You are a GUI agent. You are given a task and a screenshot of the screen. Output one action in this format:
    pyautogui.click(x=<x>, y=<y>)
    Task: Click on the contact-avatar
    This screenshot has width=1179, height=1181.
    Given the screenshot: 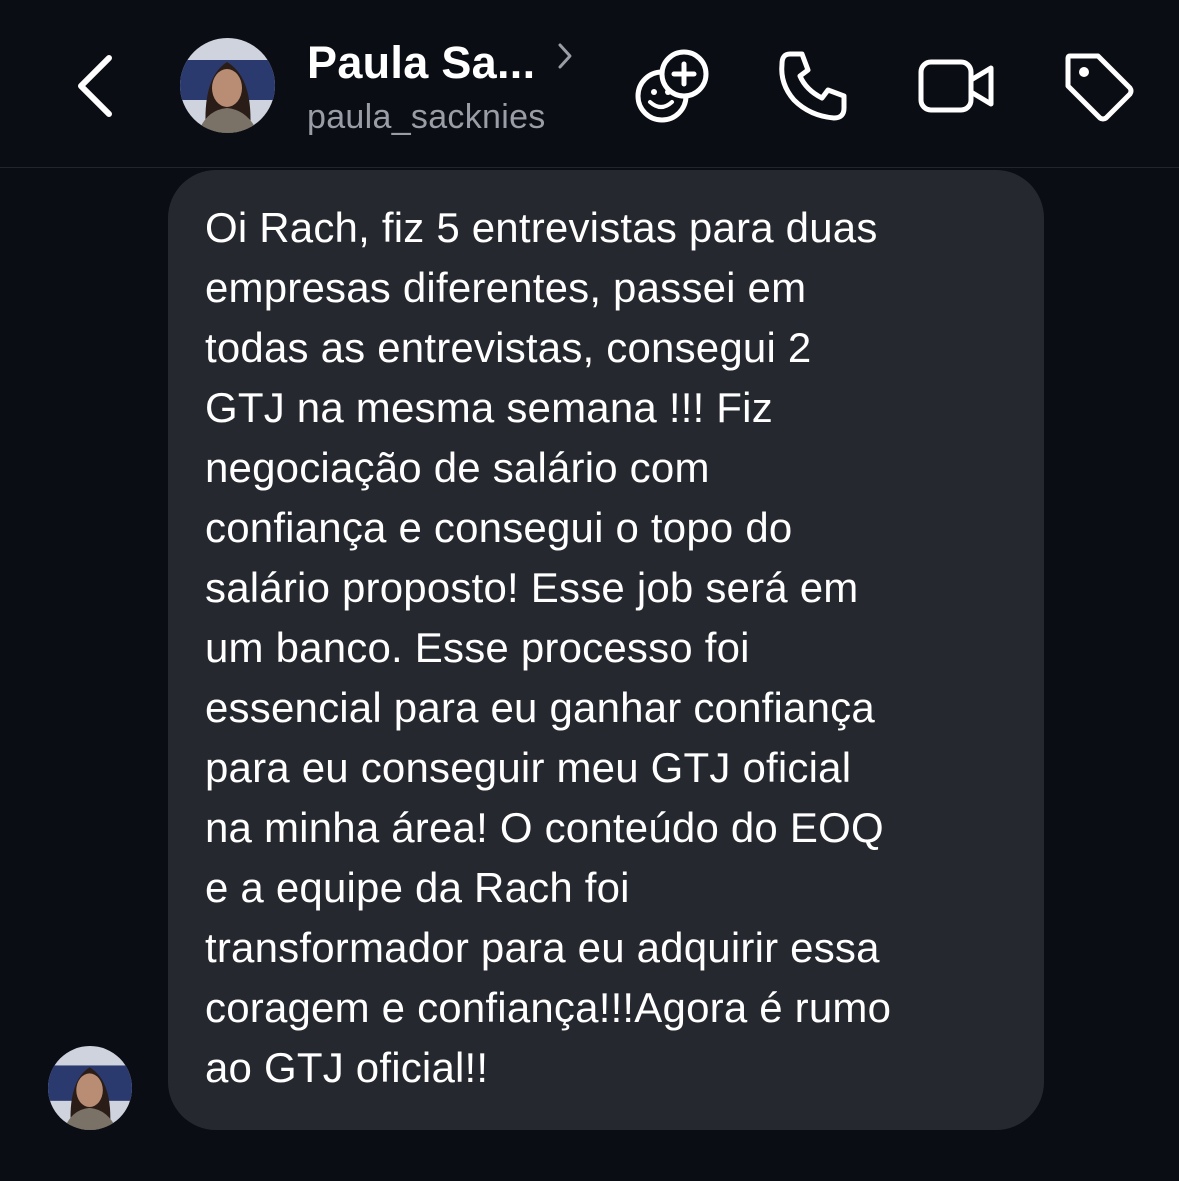 What is the action you would take?
    pyautogui.click(x=227, y=85)
    